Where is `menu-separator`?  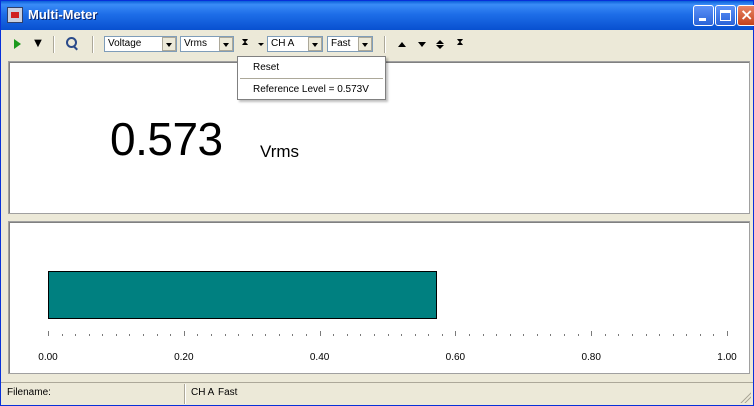 menu-separator is located at coordinates (311, 78).